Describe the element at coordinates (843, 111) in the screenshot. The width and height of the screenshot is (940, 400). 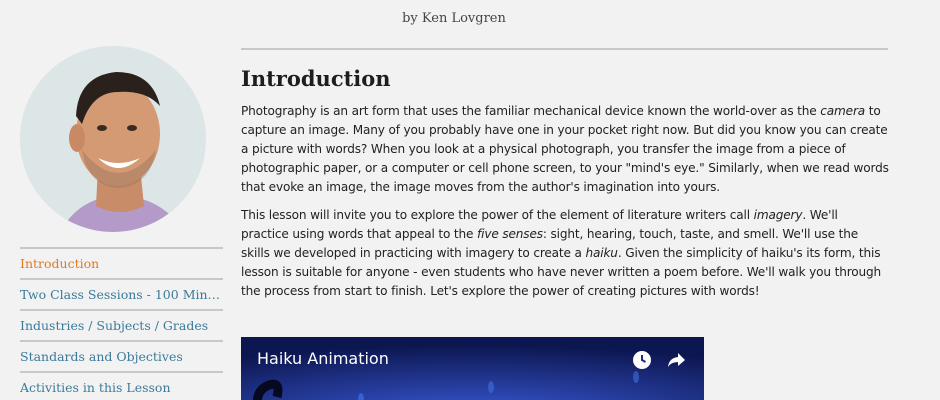
I see `emphasis-camera: camera` at that location.